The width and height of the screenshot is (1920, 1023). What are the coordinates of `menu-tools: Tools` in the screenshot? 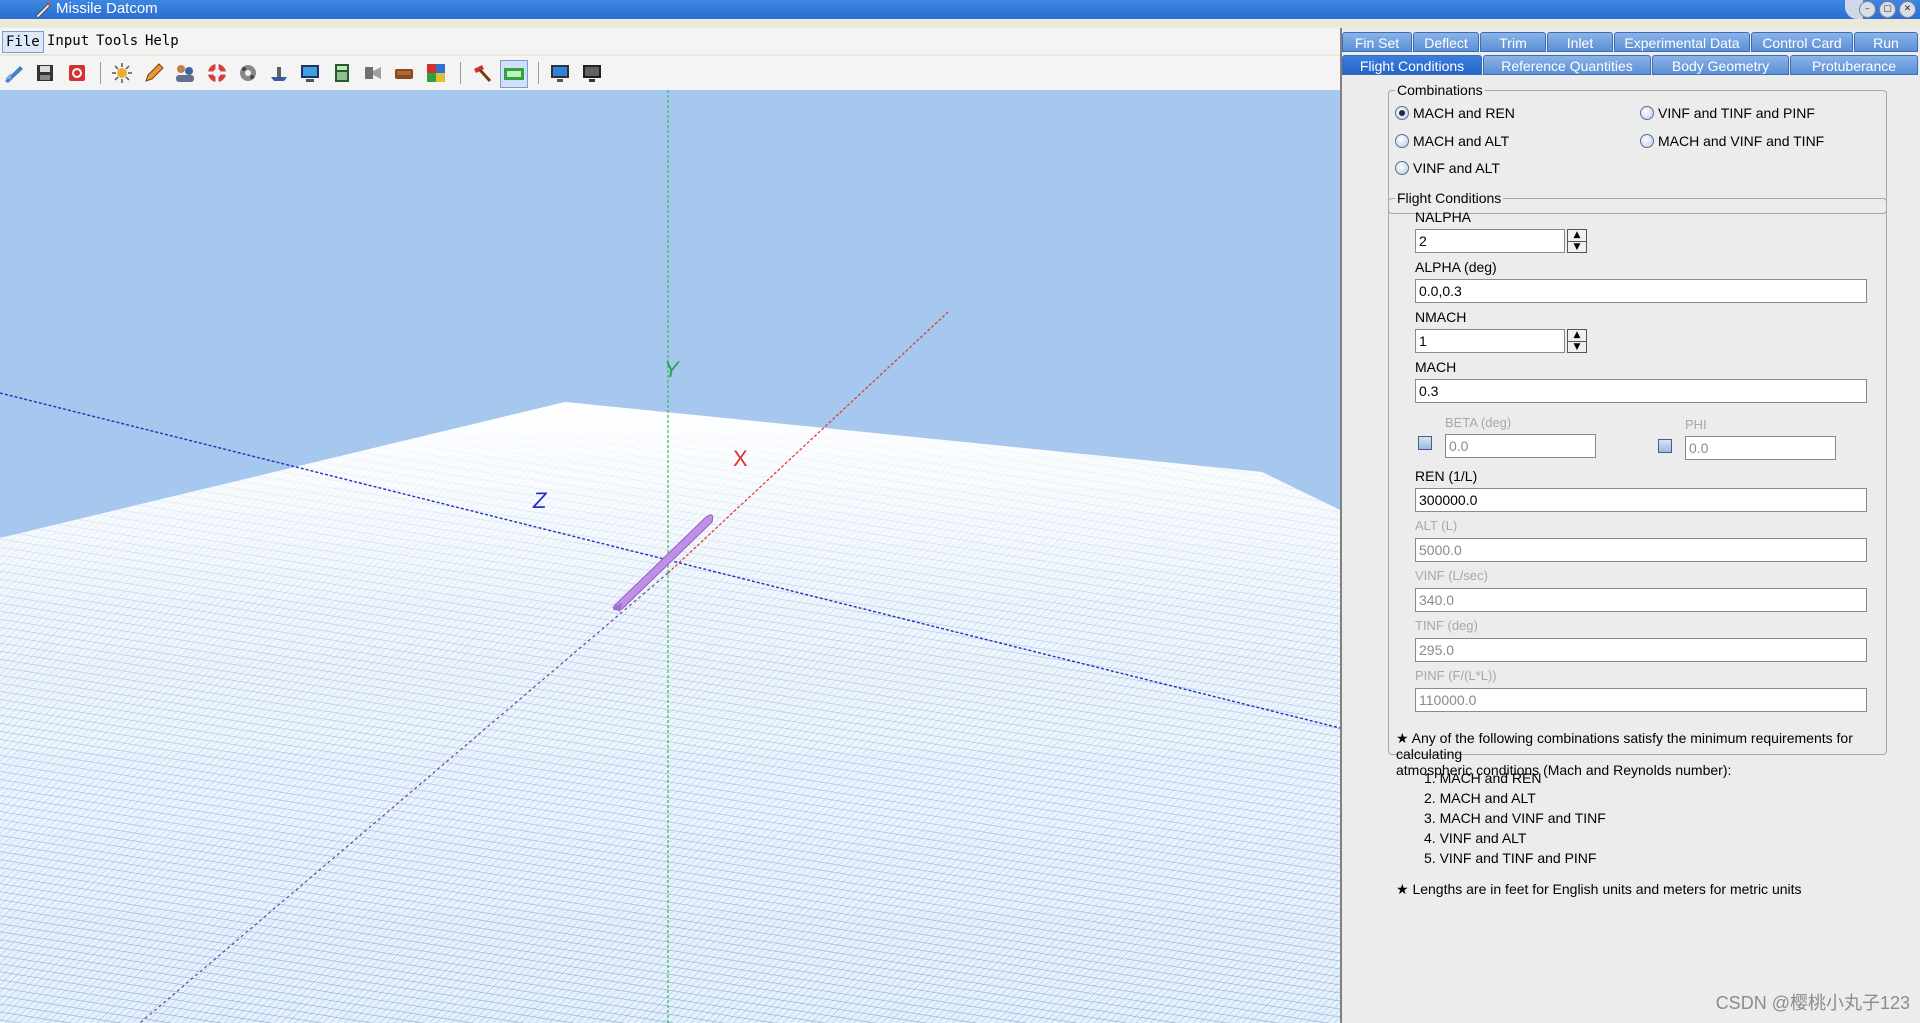 It's located at (117, 41).